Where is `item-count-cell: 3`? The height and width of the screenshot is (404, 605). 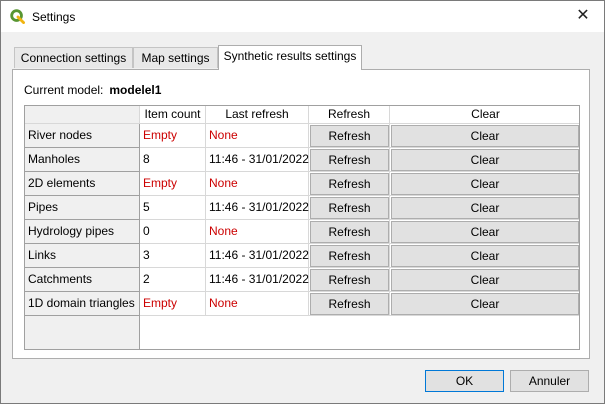
item-count-cell: 3 is located at coordinates (173, 256).